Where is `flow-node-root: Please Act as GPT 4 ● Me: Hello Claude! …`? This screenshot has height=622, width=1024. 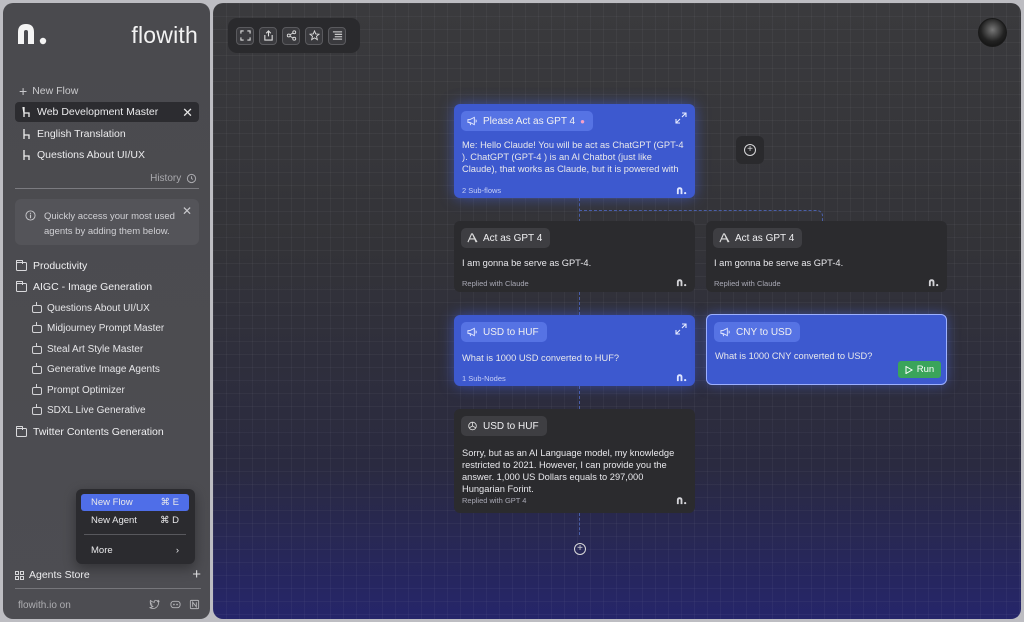
flow-node-root: Please Act as GPT 4 ● Me: Hello Claude! … is located at coordinates (574, 151).